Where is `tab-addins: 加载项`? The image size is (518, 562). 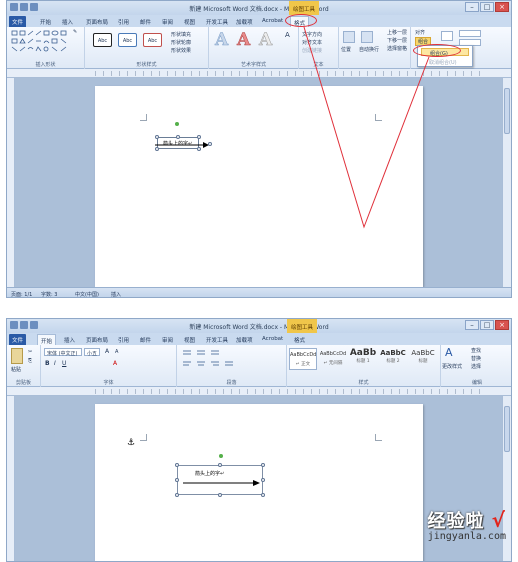 tab-addins: 加载项 is located at coordinates (244, 339).